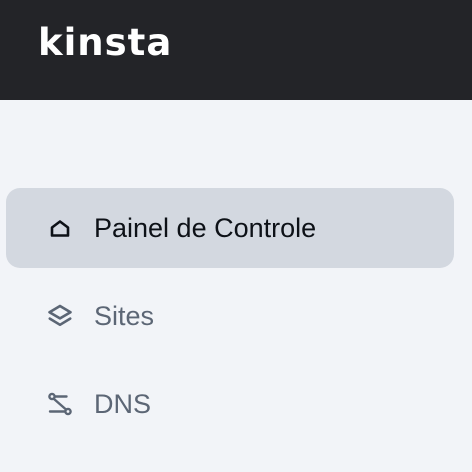 The width and height of the screenshot is (472, 472). I want to click on home-icon, so click(60, 228).